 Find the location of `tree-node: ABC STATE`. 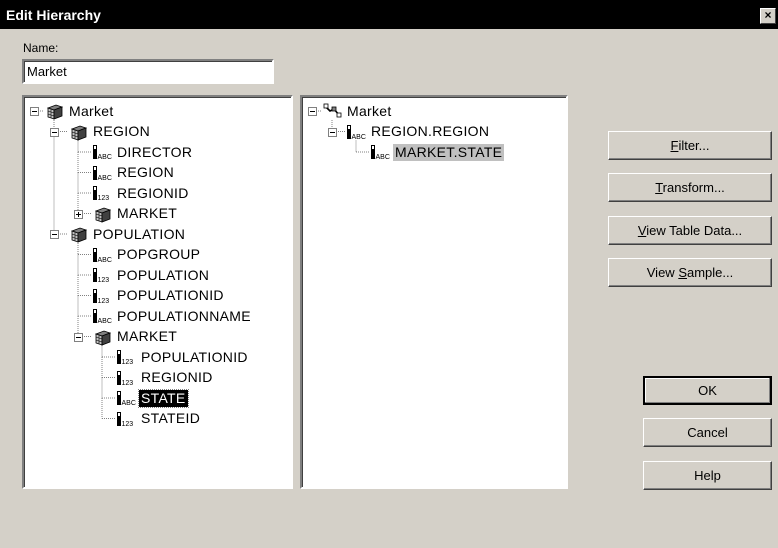

tree-node: ABC STATE is located at coordinates (152, 398).